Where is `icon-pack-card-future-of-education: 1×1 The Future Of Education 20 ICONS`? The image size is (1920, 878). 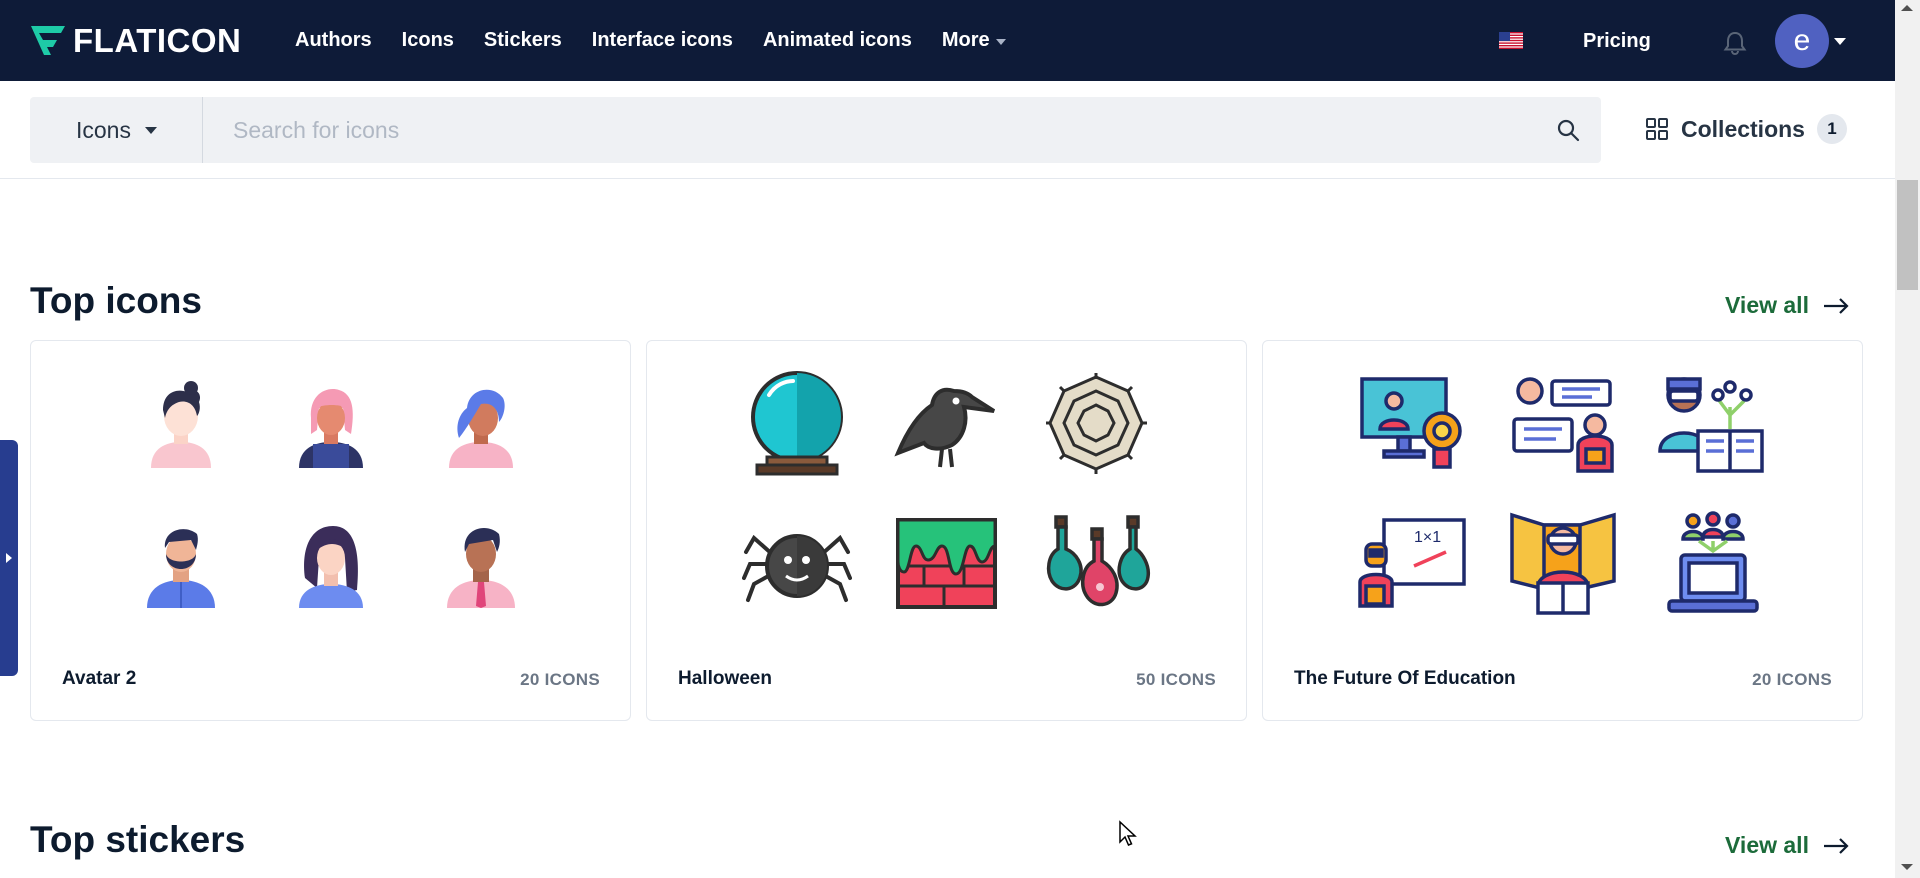
icon-pack-card-future-of-education: 1×1 The Future Of Education 20 ICONS is located at coordinates (1562, 530).